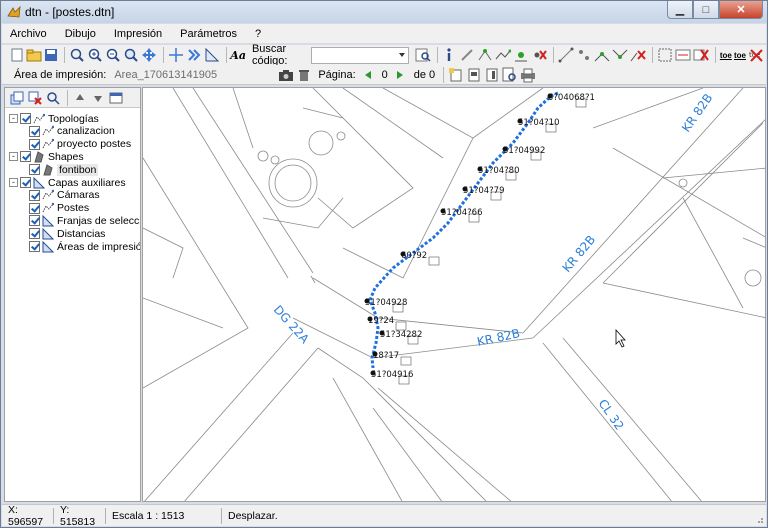 This screenshot has width=768, height=528. What do you see at coordinates (98, 98) in the screenshot?
I see `move-down-icon` at bounding box center [98, 98].